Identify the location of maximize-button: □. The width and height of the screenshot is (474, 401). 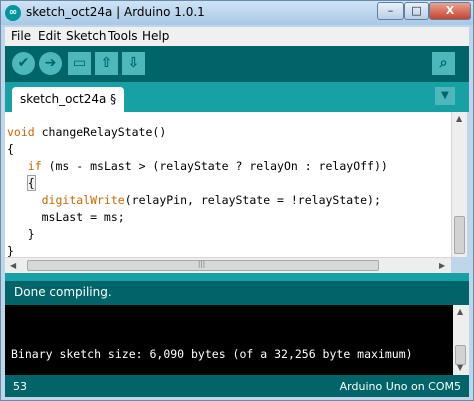
(416, 11).